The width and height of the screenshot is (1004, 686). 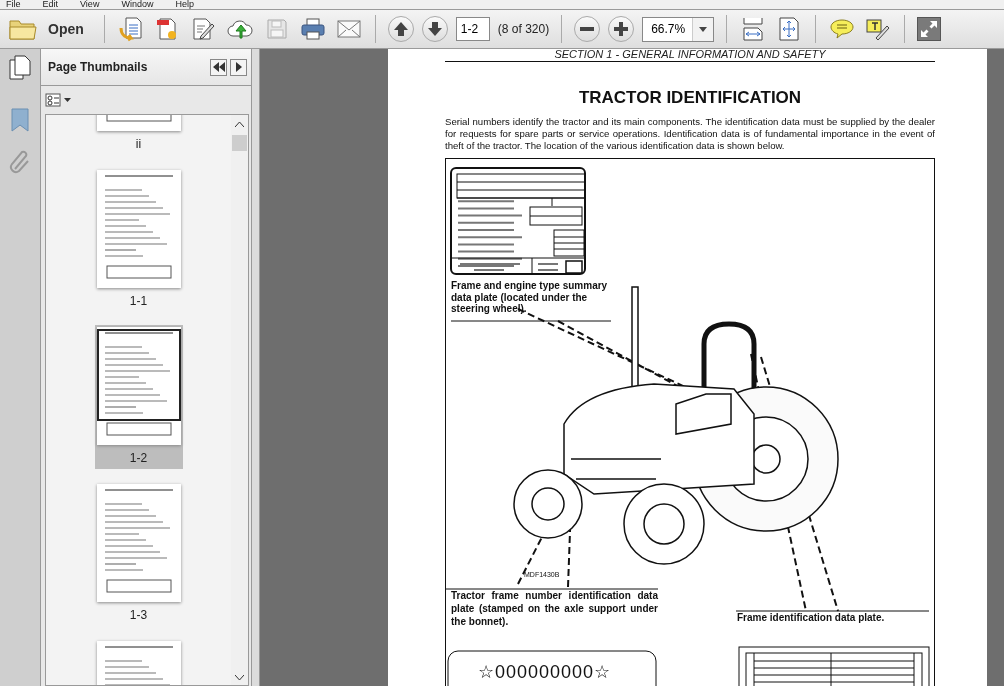 I want to click on document-star-icon, so click(x=166, y=29).